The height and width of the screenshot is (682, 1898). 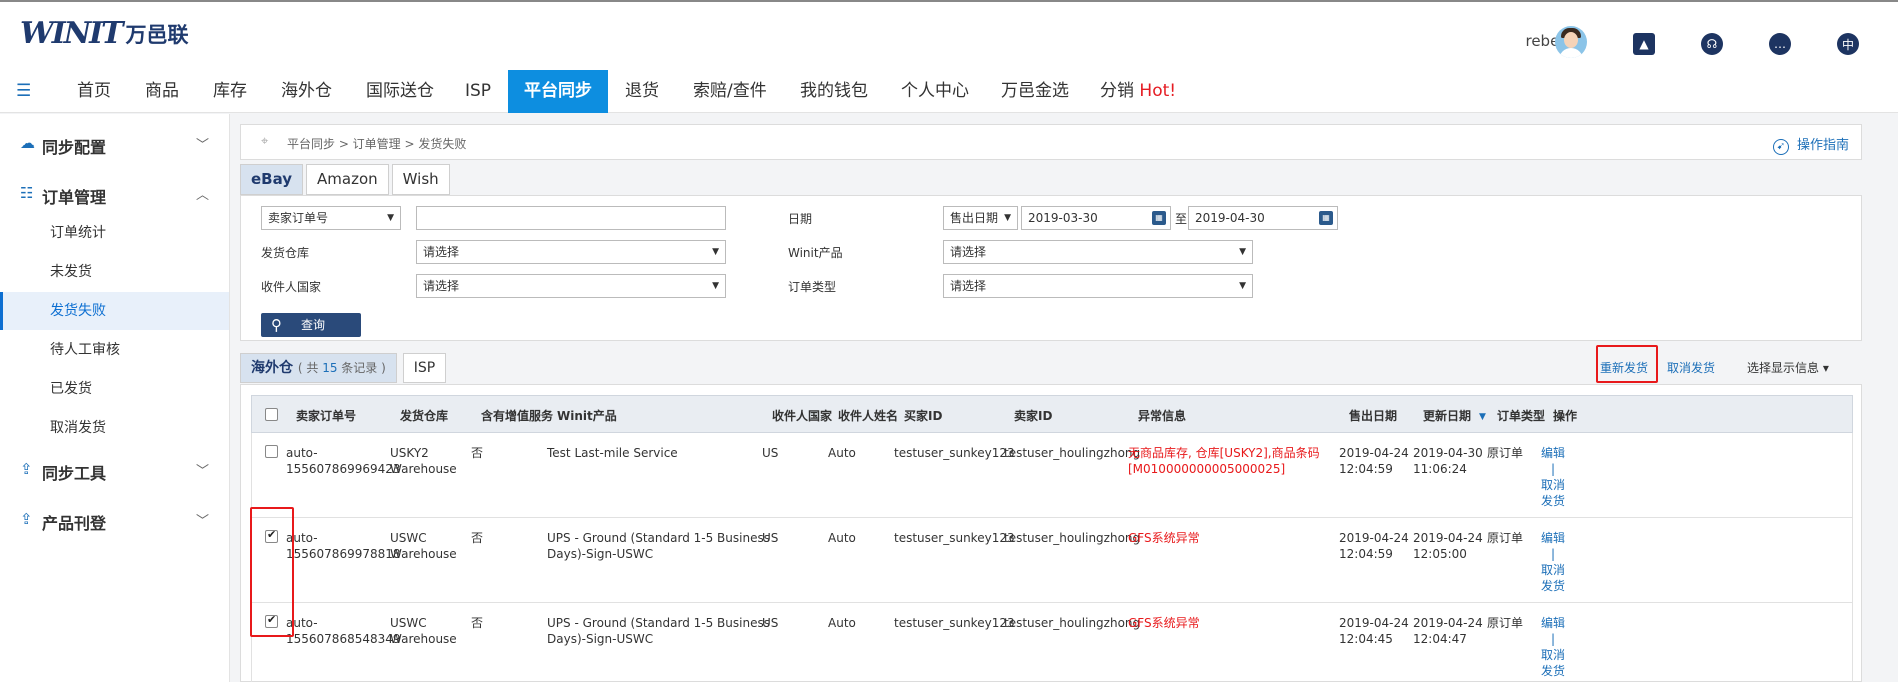 I want to click on col-winit-product: Winit产品, so click(x=587, y=415).